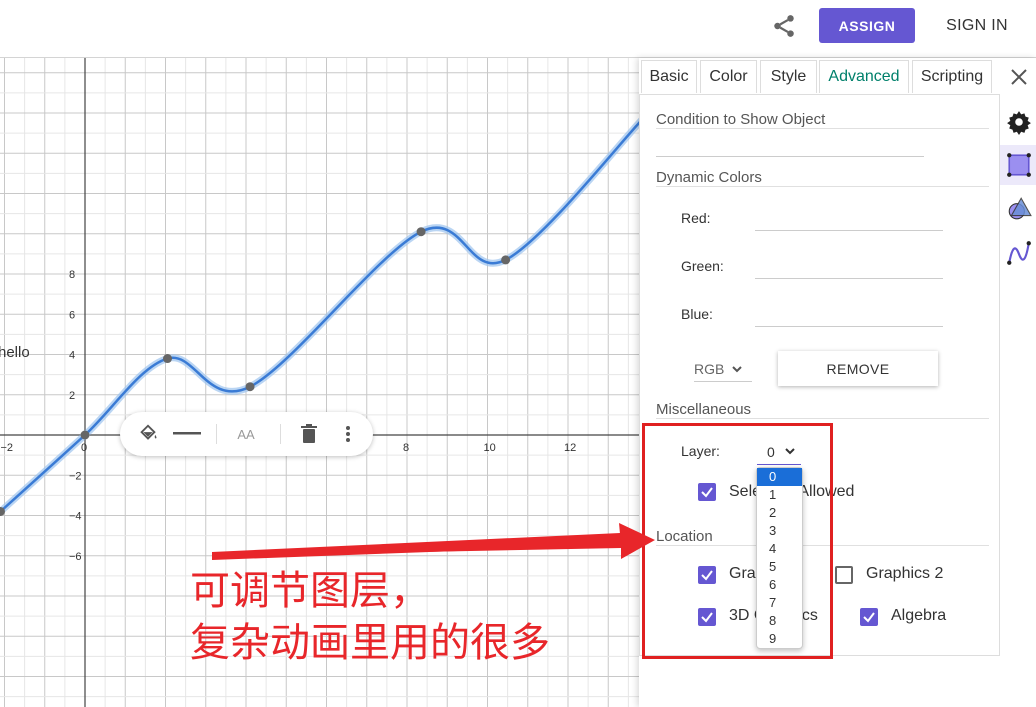  I want to click on x-tick-label: 10, so click(490, 448).